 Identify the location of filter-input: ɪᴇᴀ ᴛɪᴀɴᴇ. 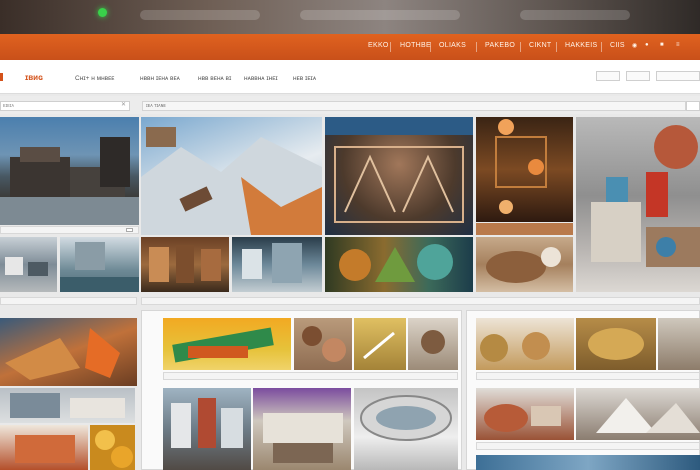
(414, 106).